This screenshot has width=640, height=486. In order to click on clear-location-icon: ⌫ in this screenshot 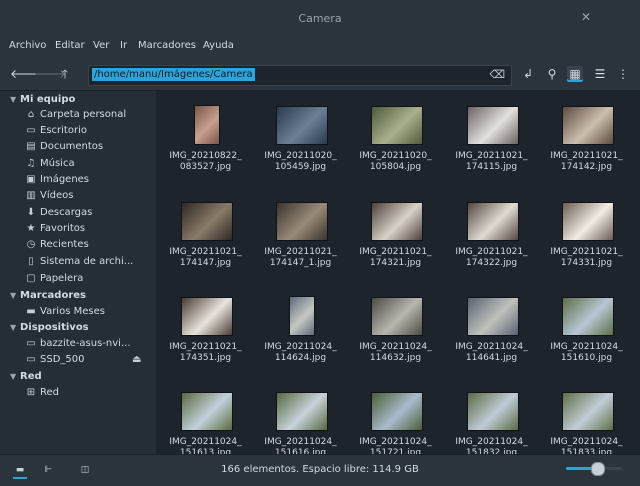, I will do `click(497, 74)`.